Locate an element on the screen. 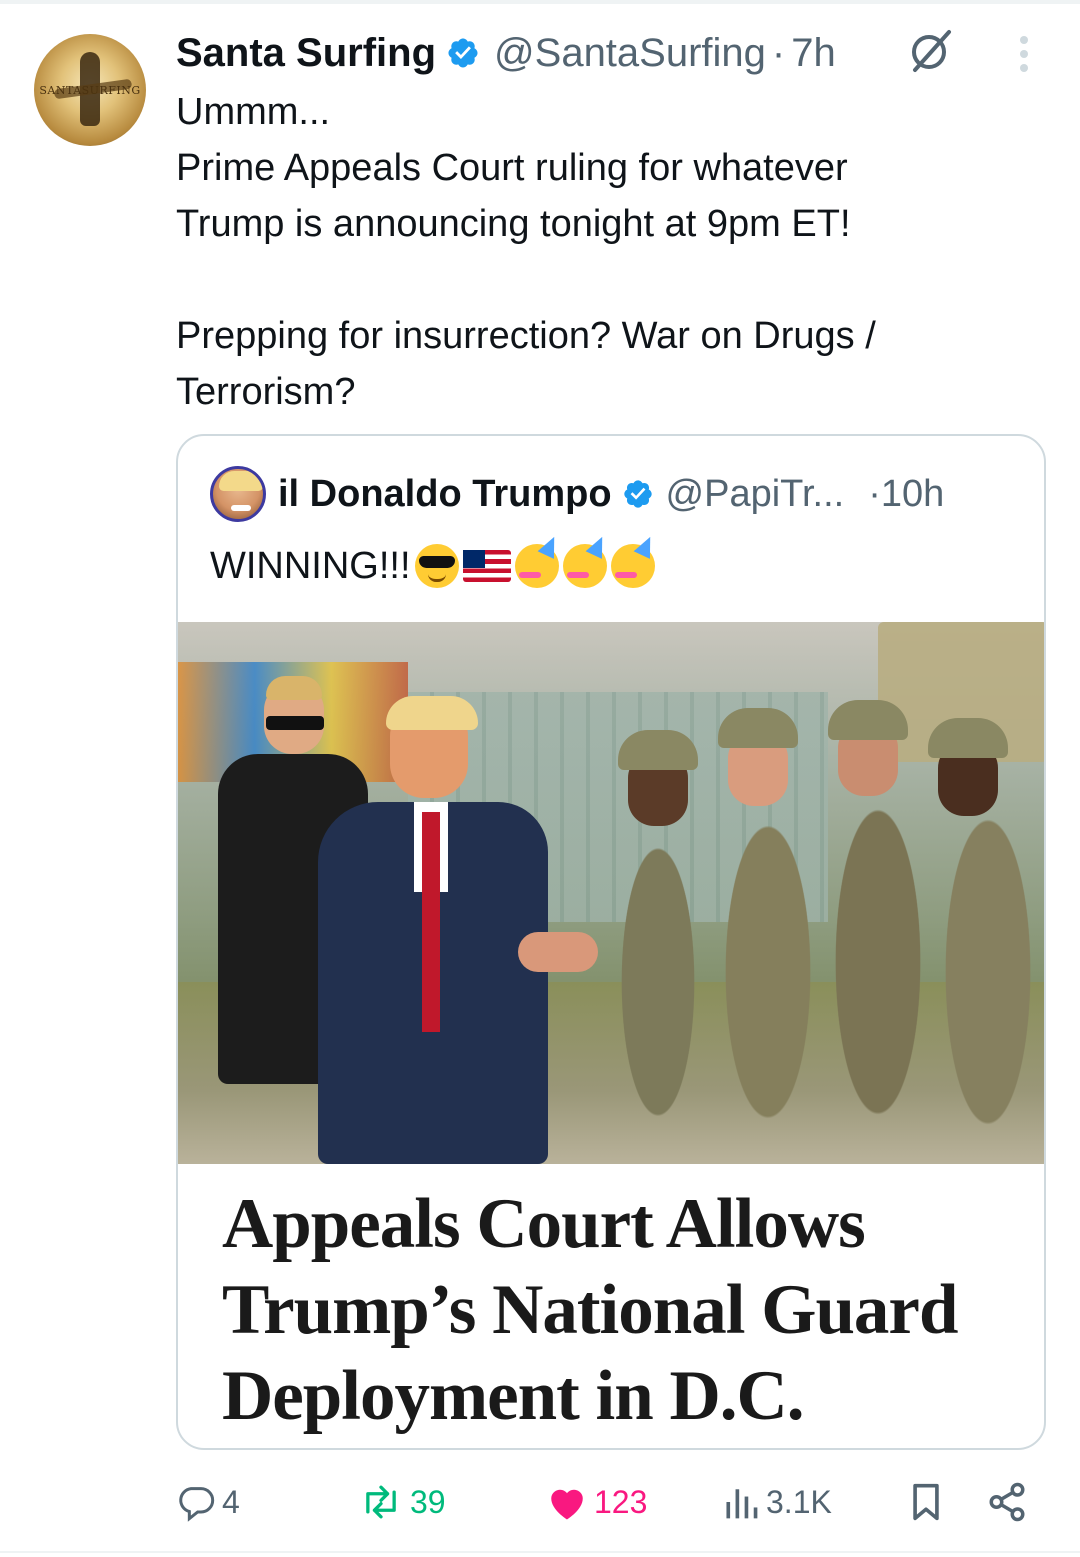 This screenshot has height=1557, width=1080. quoted-tweet-header: il Donaldo Trumpo @PapiTr... ·10h is located at coordinates (577, 494).